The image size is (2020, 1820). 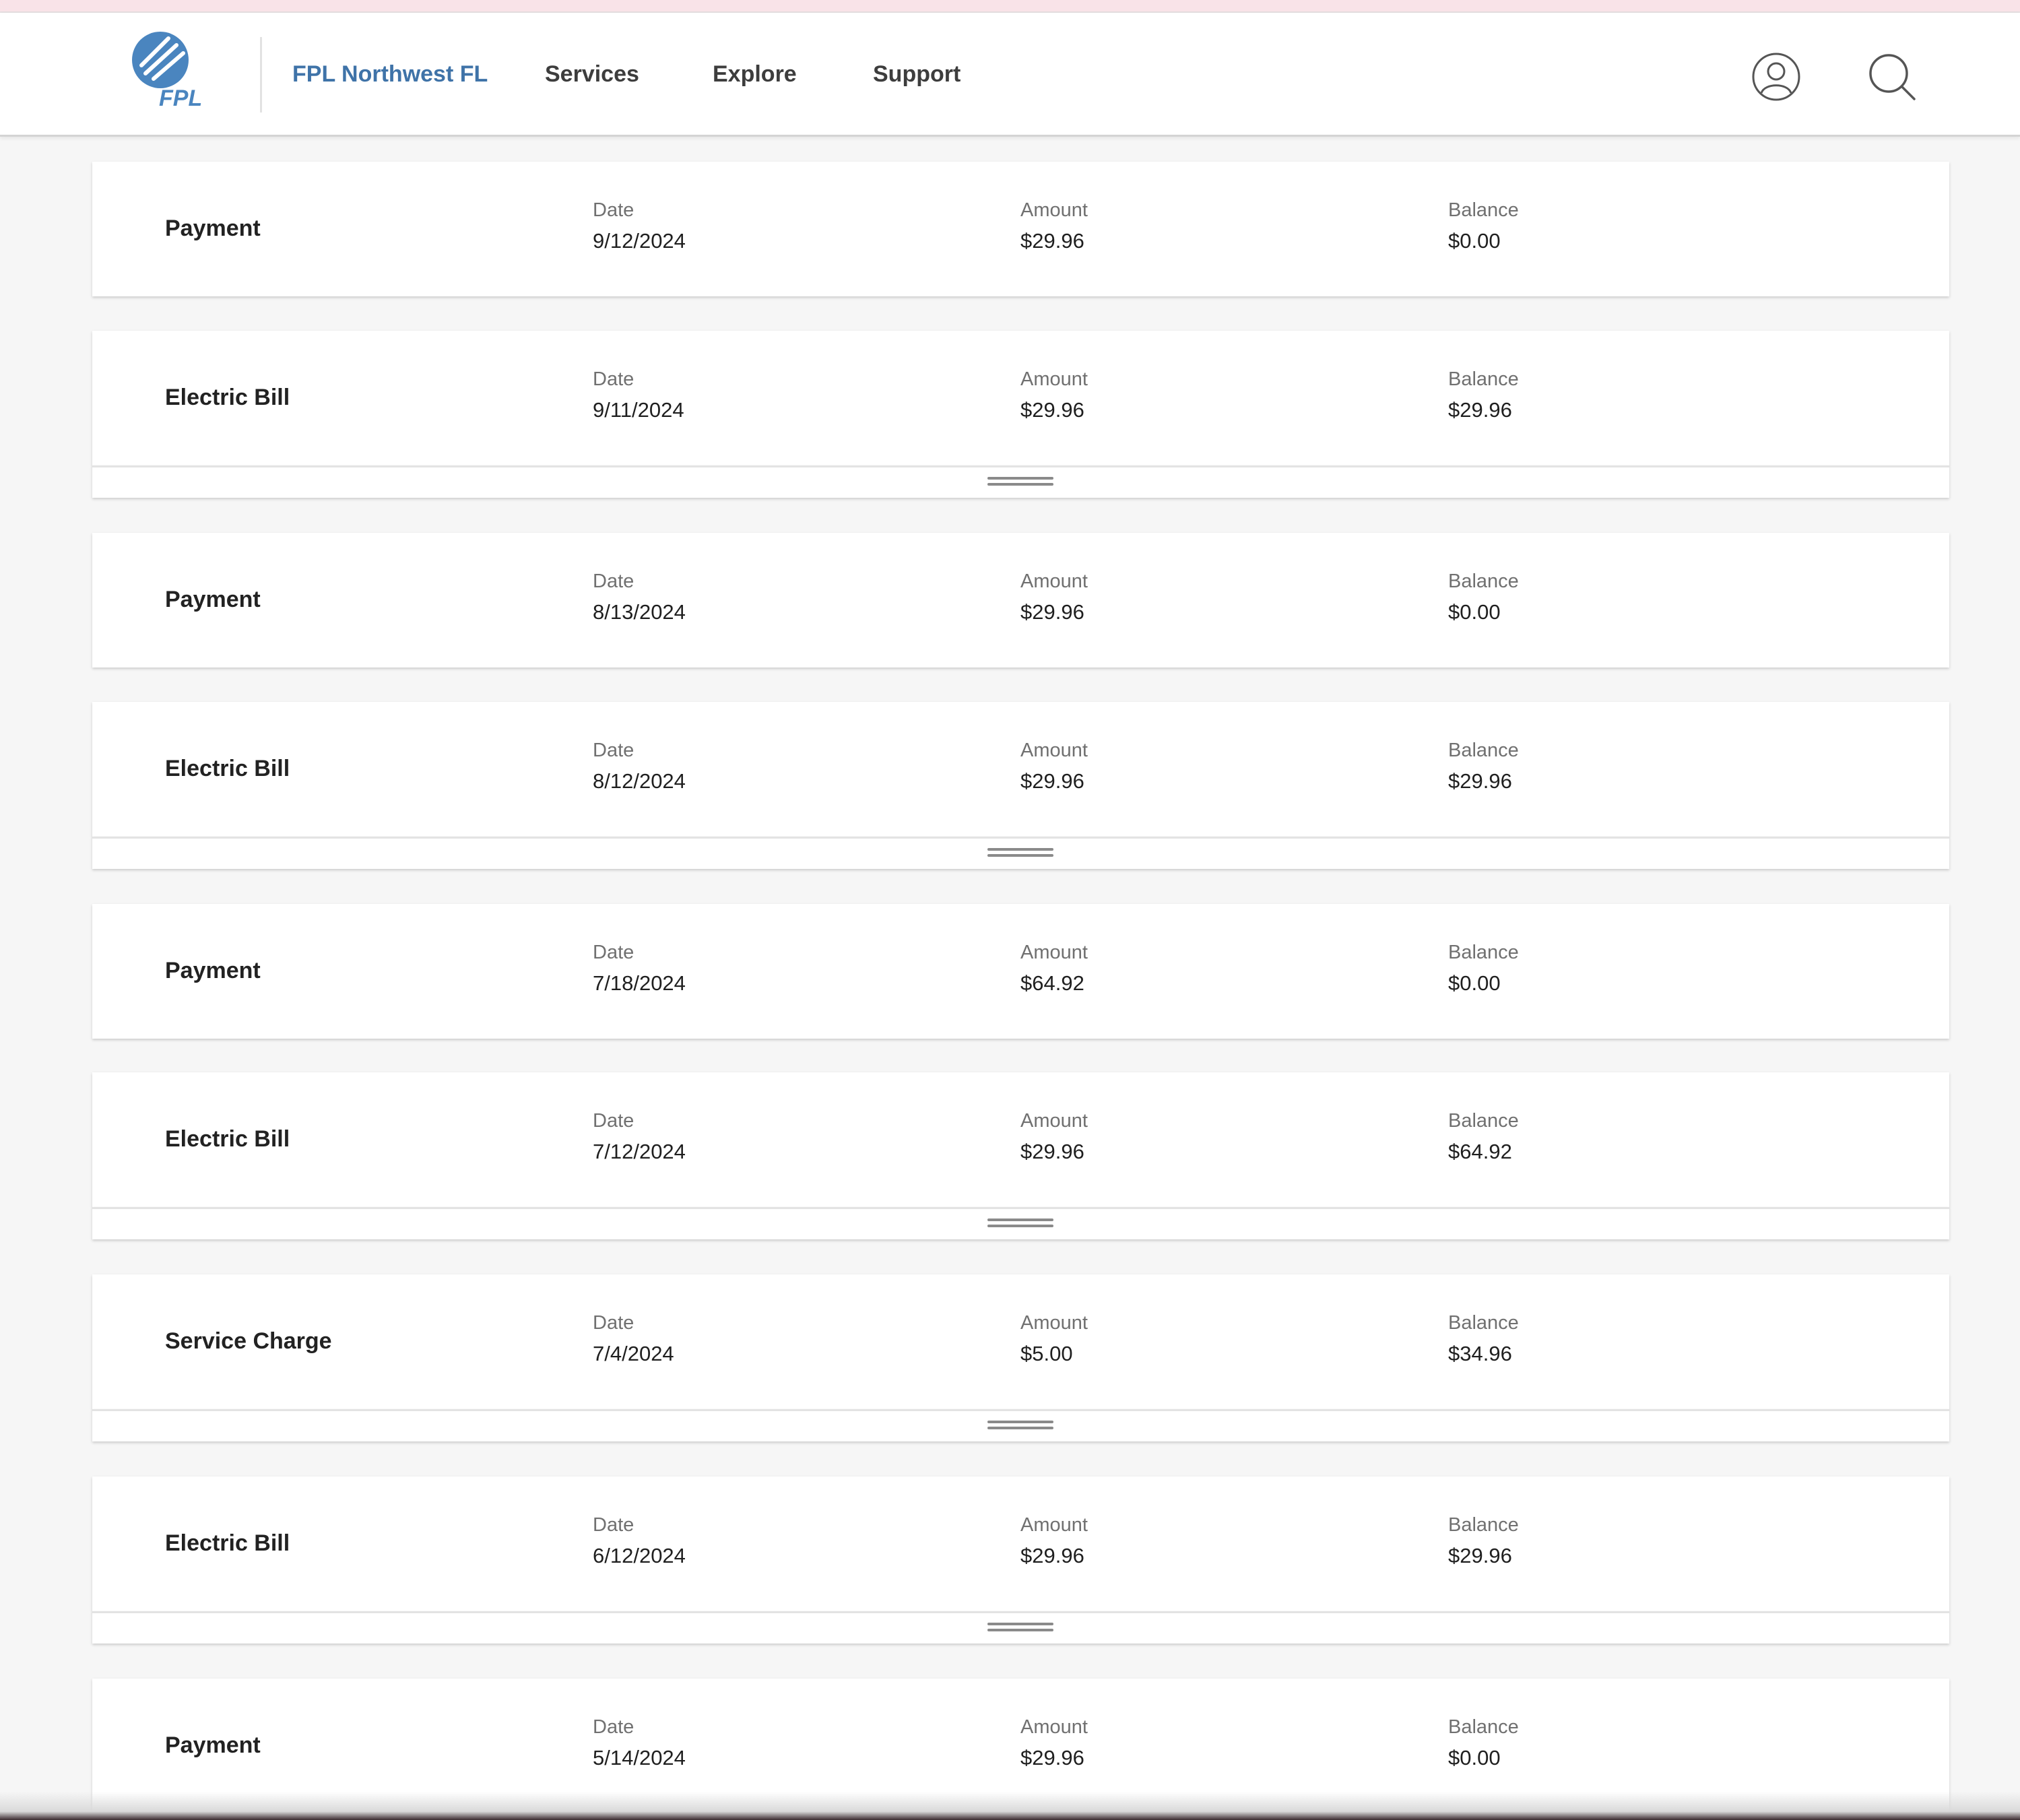 I want to click on date-value: 7/18/2024, so click(x=639, y=983).